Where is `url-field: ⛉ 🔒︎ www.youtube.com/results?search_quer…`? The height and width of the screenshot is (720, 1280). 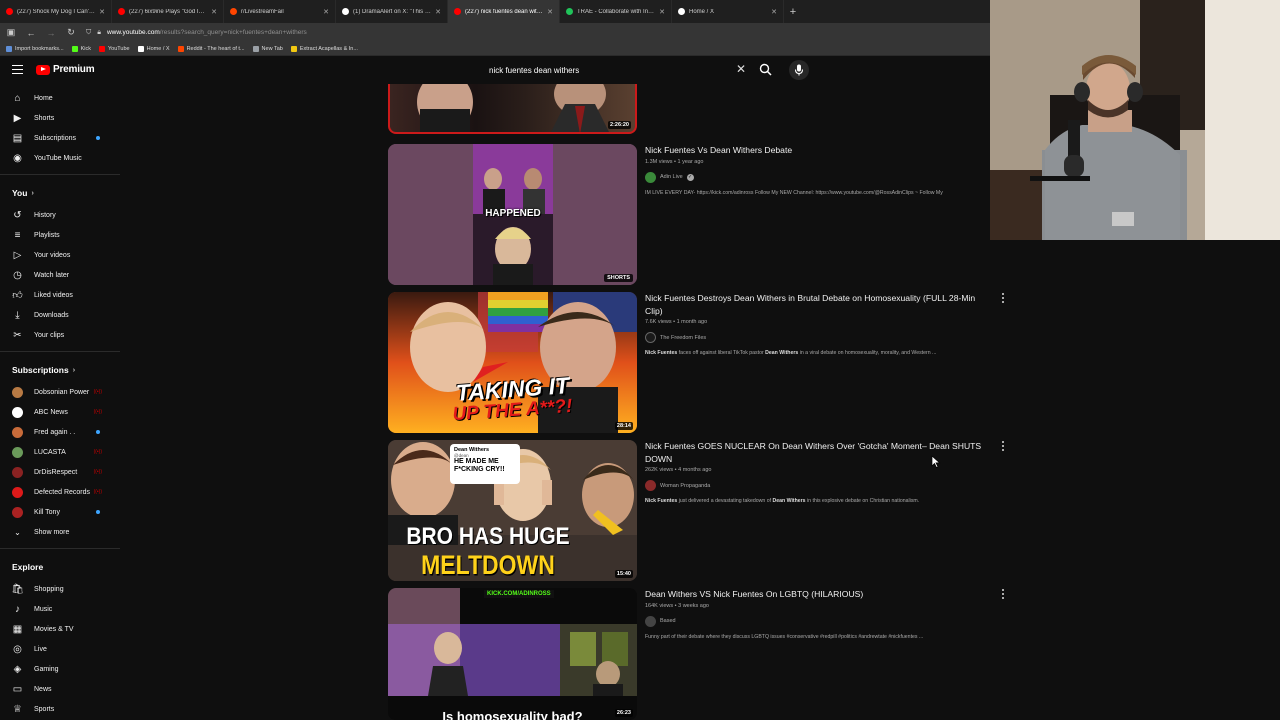
url-field: ⛉ 🔒︎ www.youtube.com/results?search_quer… is located at coordinates (535, 32).